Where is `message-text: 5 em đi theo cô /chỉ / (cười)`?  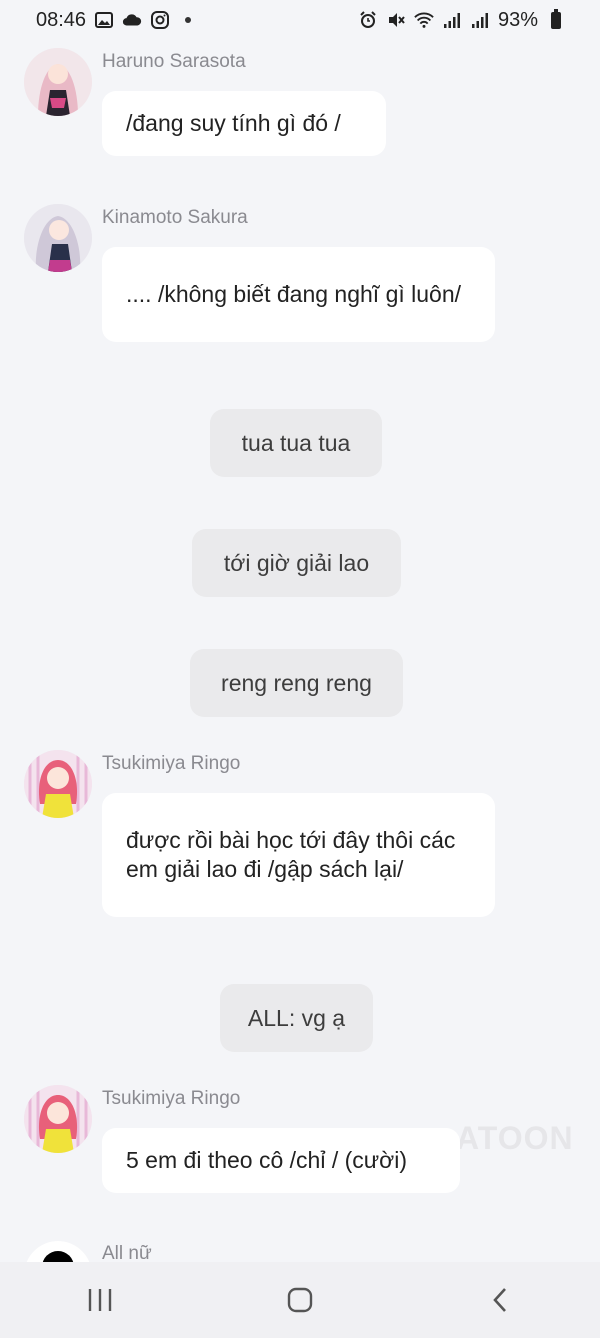
message-text: 5 em đi theo cô /chỉ / (cười) is located at coordinates (267, 1160).